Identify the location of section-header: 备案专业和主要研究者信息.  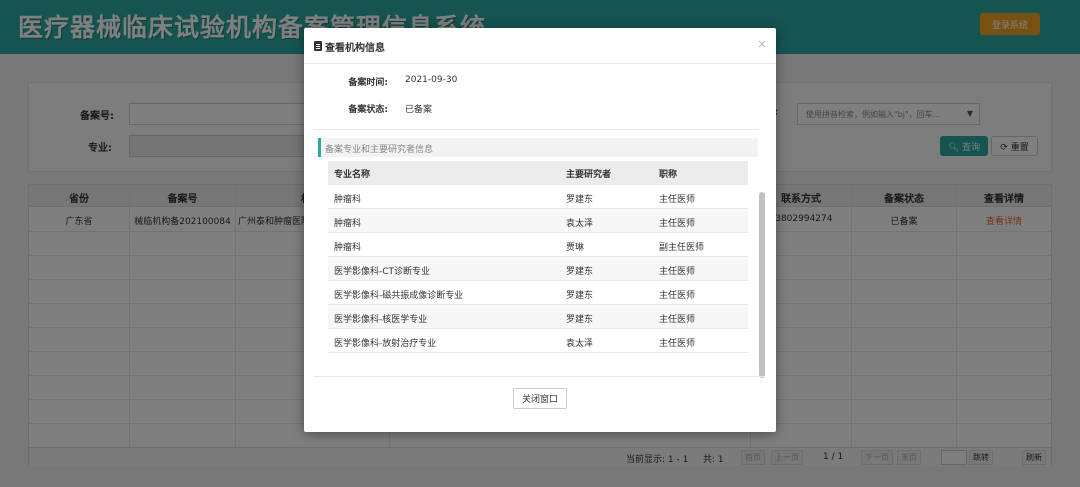
(538, 147).